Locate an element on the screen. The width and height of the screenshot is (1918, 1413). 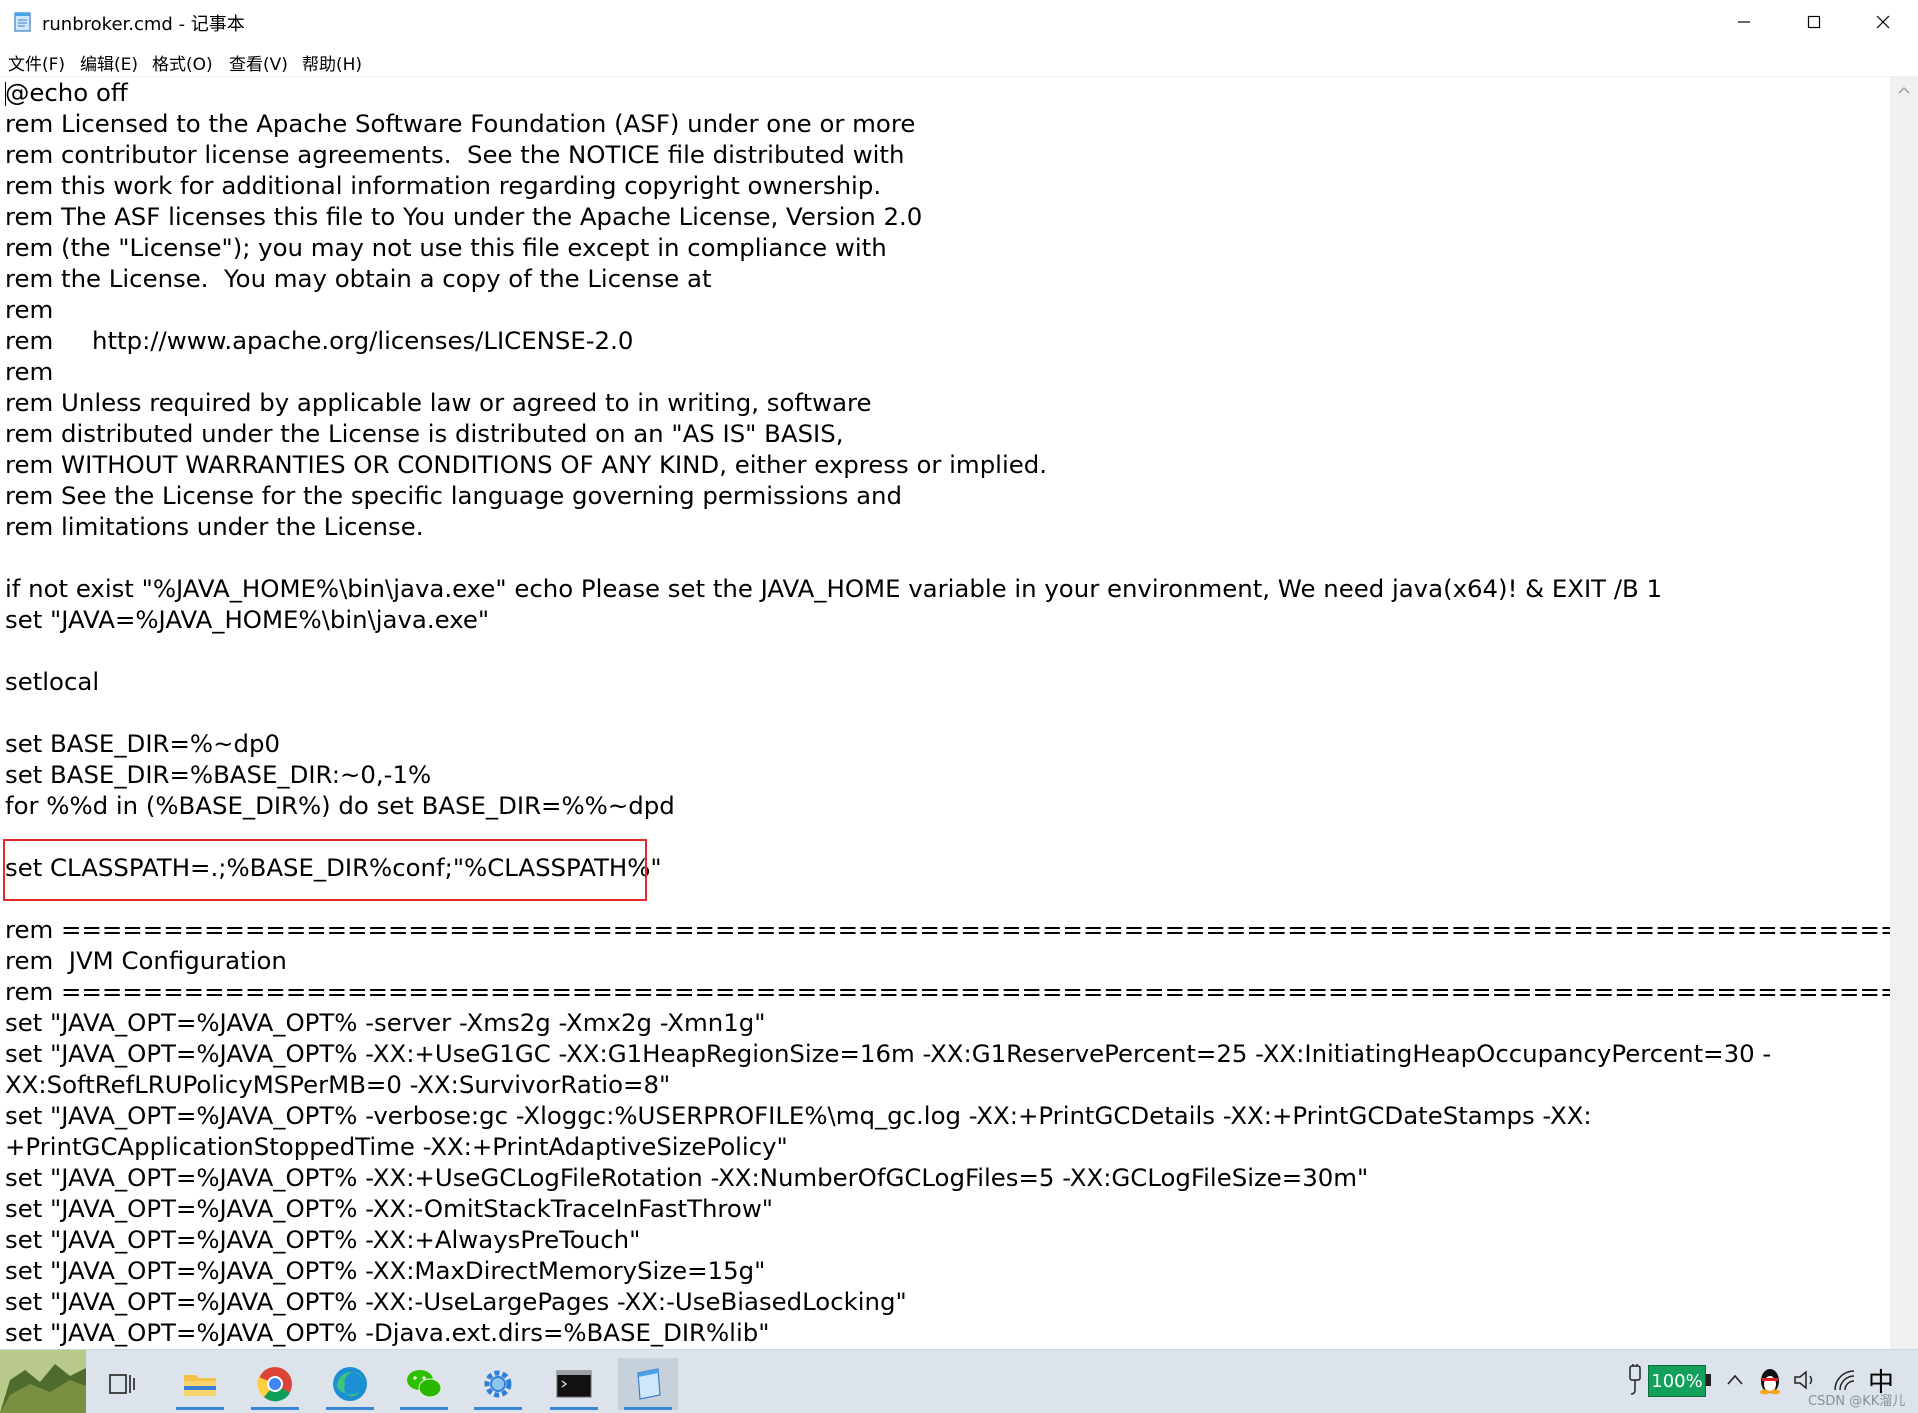
network-icon is located at coordinates (1845, 1380).